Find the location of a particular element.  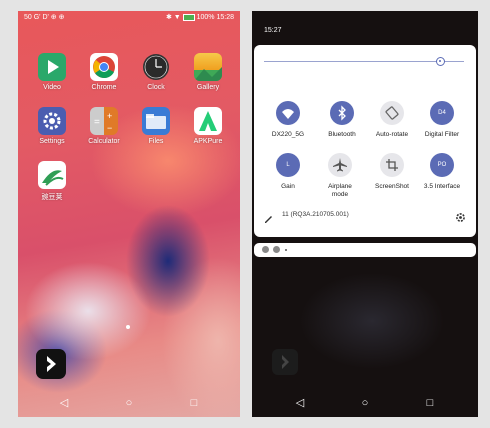

screenshot-icon is located at coordinates (392, 165).